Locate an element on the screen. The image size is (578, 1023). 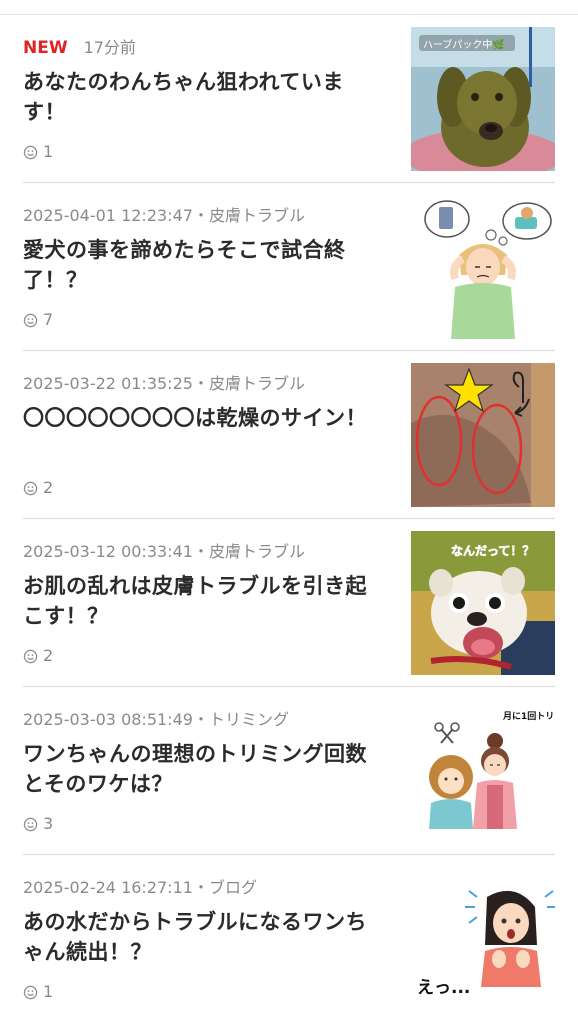
comment-count-value: 3 is located at coordinates (48, 823).